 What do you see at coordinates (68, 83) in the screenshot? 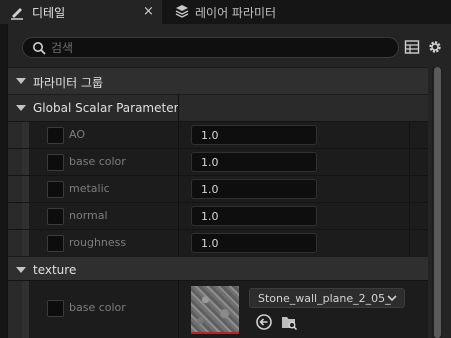
I see `section-parameter-groups-label: 파라미터 그룹` at bounding box center [68, 83].